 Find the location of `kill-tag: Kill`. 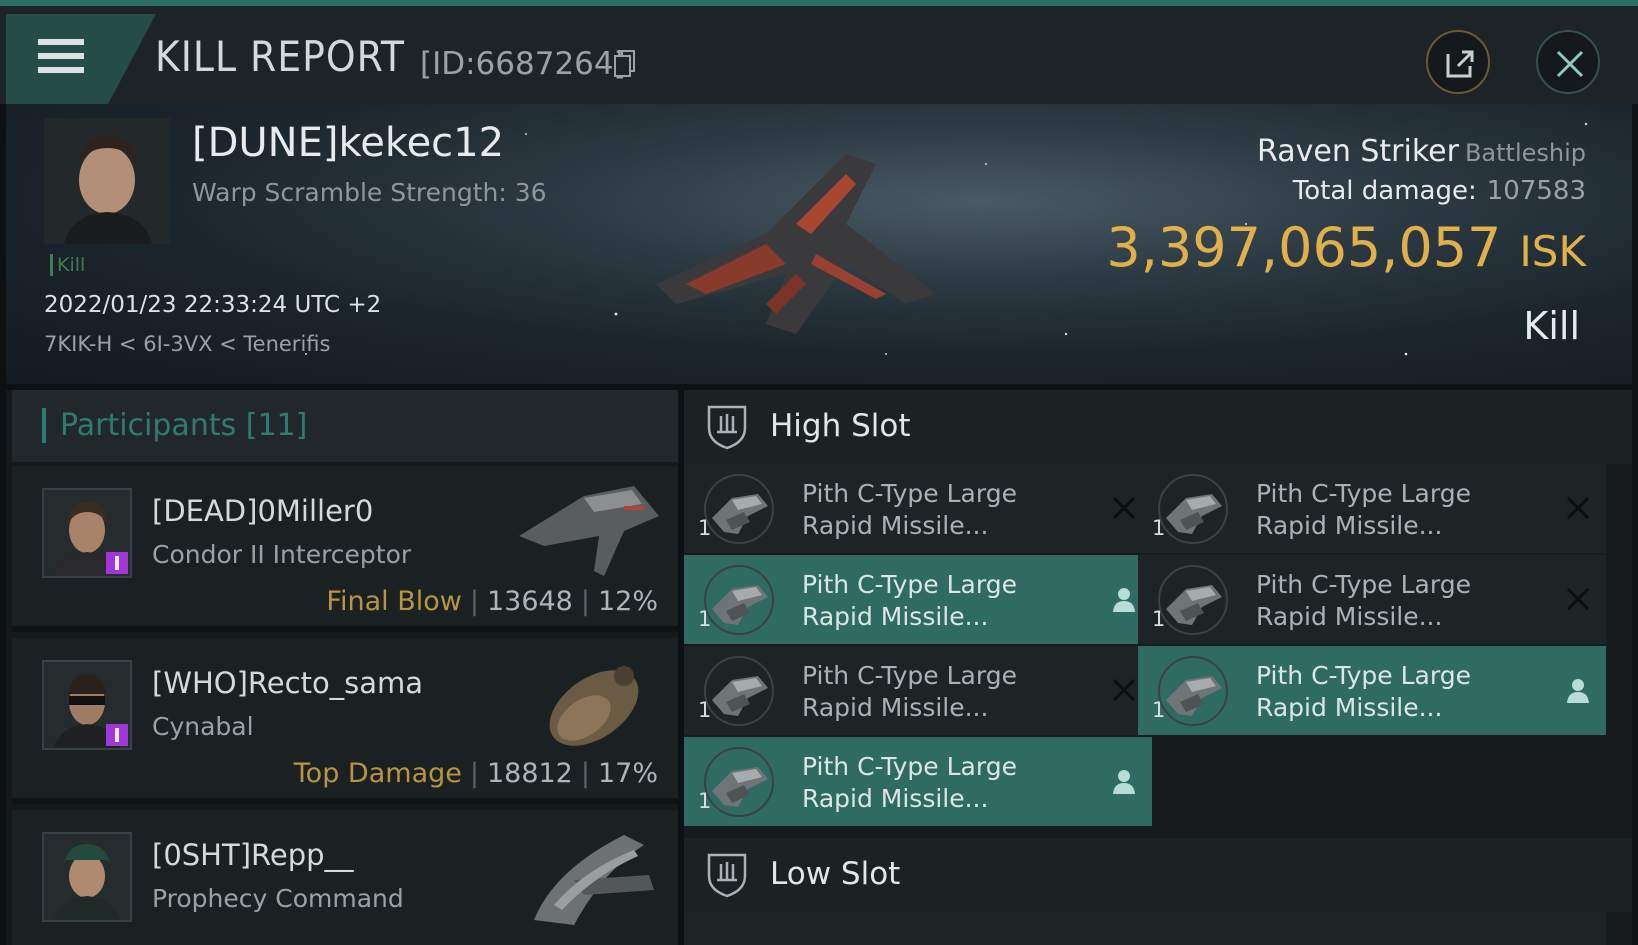

kill-tag: Kill is located at coordinates (67, 265).